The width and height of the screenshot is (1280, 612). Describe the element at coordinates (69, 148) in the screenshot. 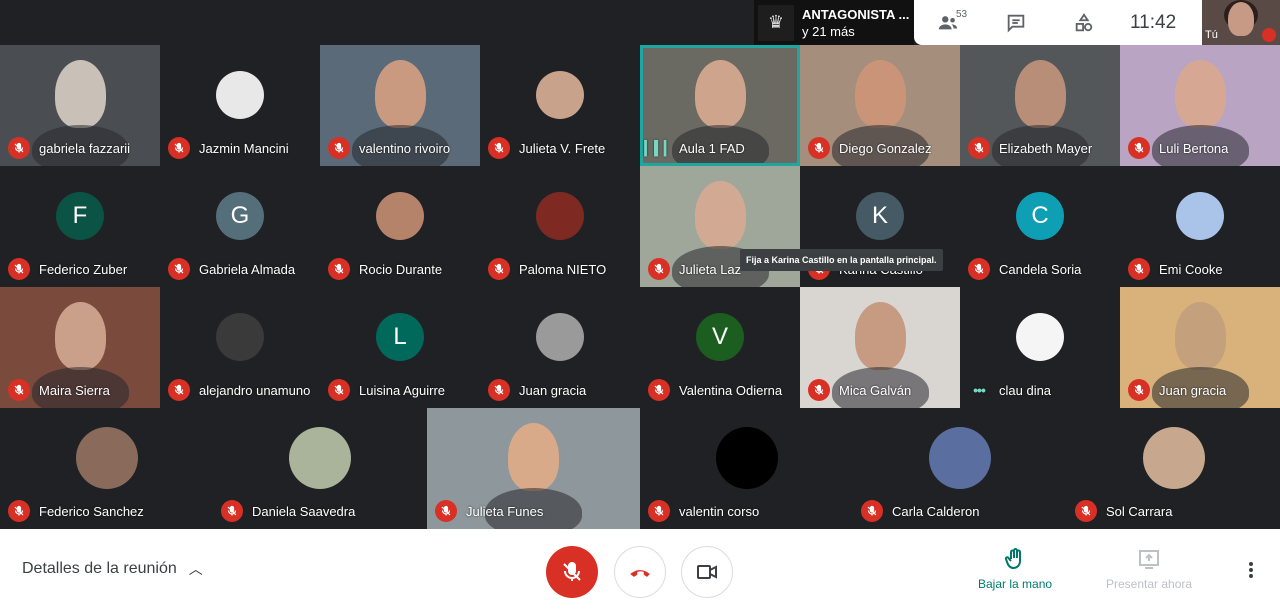

I see `participant-label: gabriela fazzarii` at that location.